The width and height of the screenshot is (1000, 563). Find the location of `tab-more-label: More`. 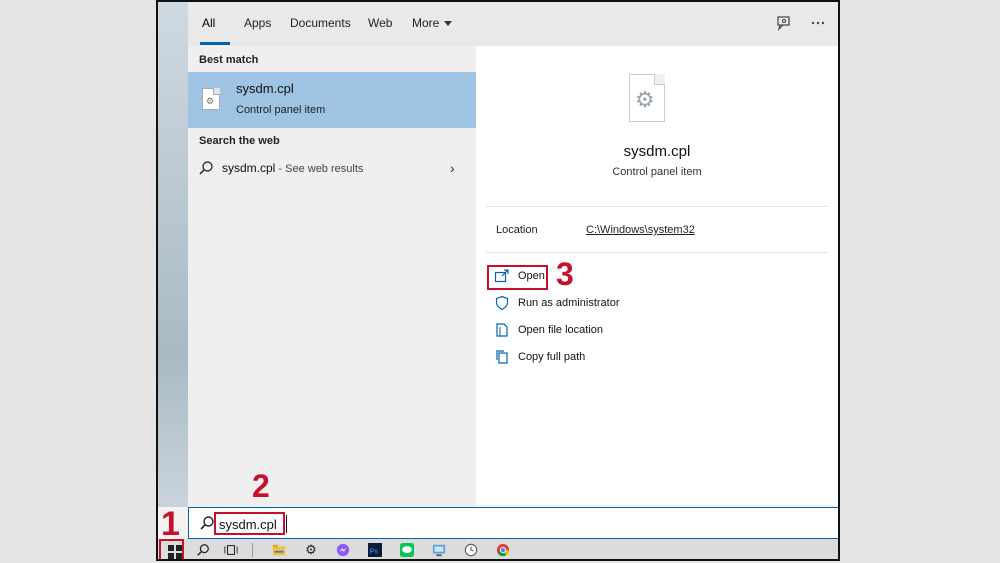

tab-more-label: More is located at coordinates (426, 23).